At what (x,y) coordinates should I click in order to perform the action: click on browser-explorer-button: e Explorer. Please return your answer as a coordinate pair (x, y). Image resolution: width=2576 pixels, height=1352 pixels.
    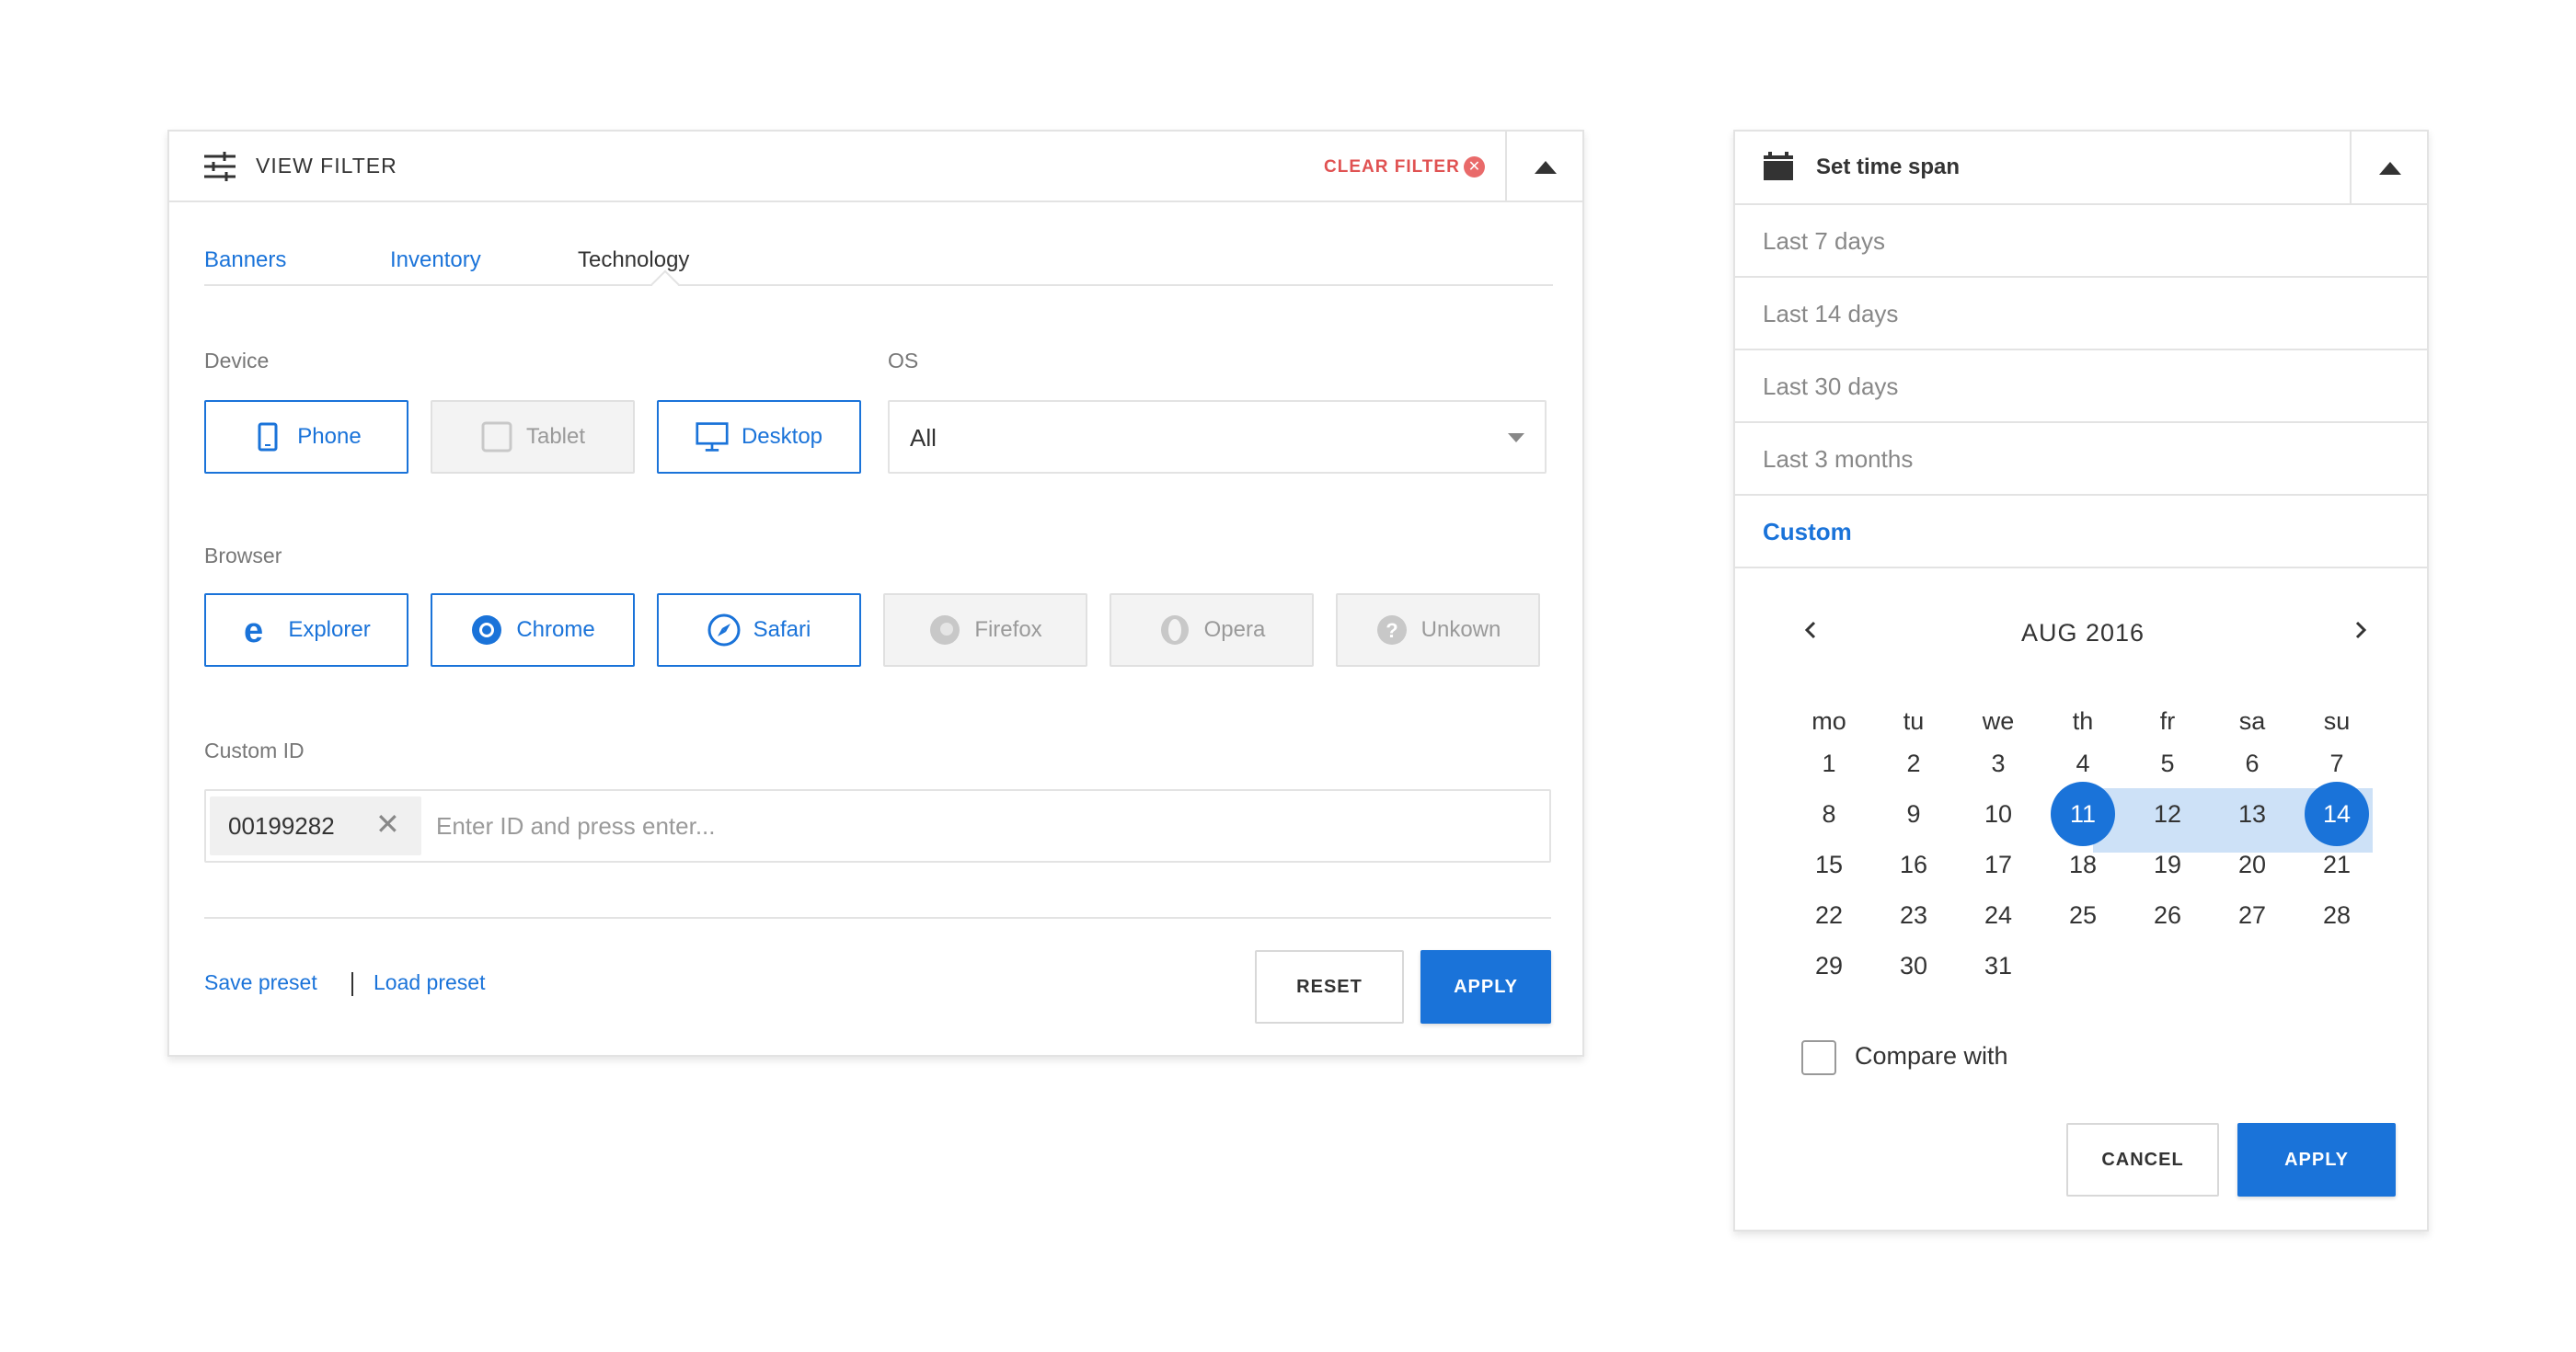
    Looking at the image, I should click on (306, 630).